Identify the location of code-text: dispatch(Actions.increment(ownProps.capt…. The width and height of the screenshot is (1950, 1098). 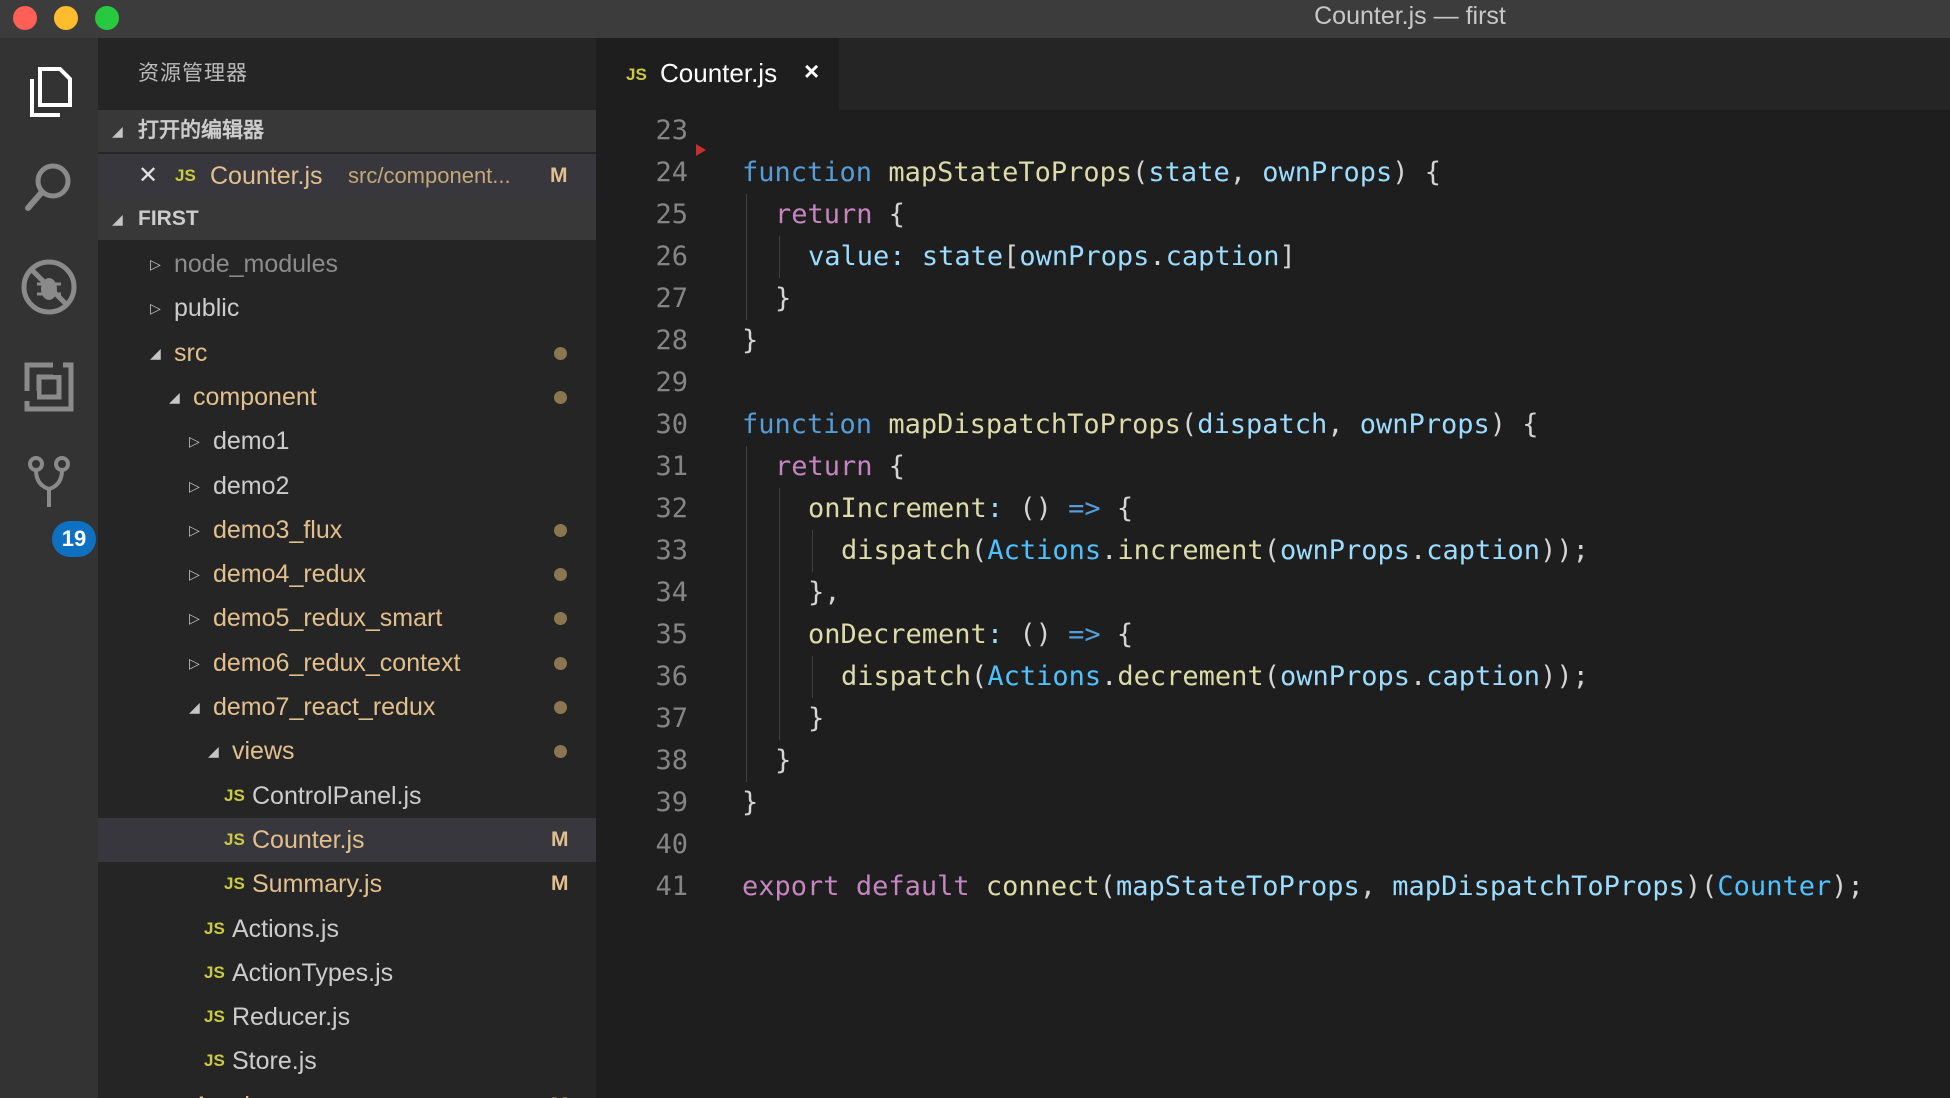
(1215, 550).